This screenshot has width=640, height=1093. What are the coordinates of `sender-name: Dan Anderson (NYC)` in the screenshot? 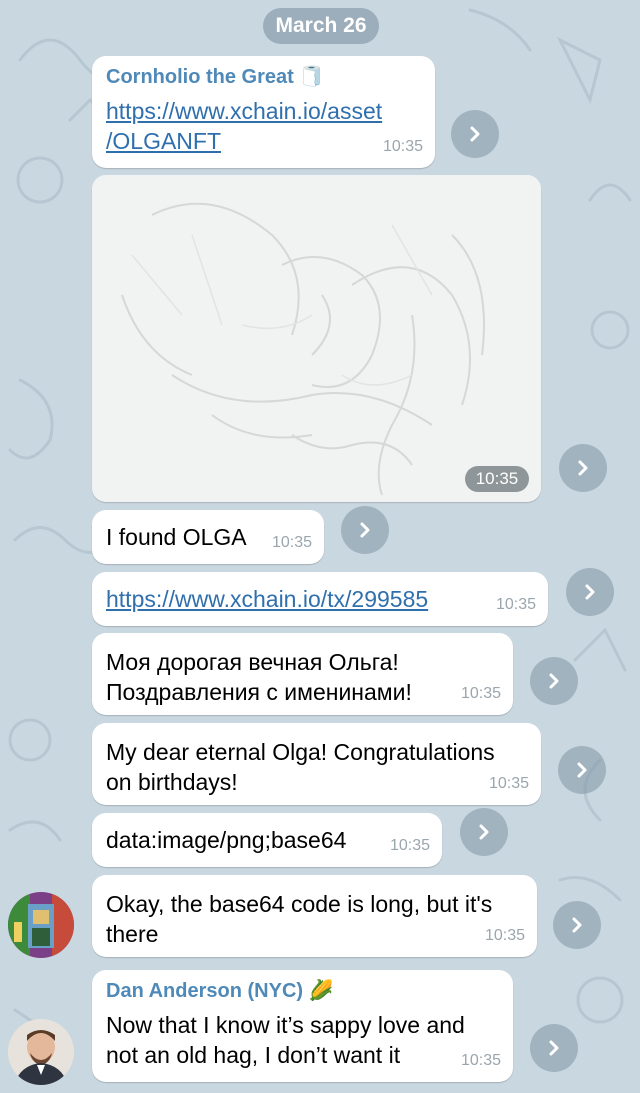 It's located at (204, 991).